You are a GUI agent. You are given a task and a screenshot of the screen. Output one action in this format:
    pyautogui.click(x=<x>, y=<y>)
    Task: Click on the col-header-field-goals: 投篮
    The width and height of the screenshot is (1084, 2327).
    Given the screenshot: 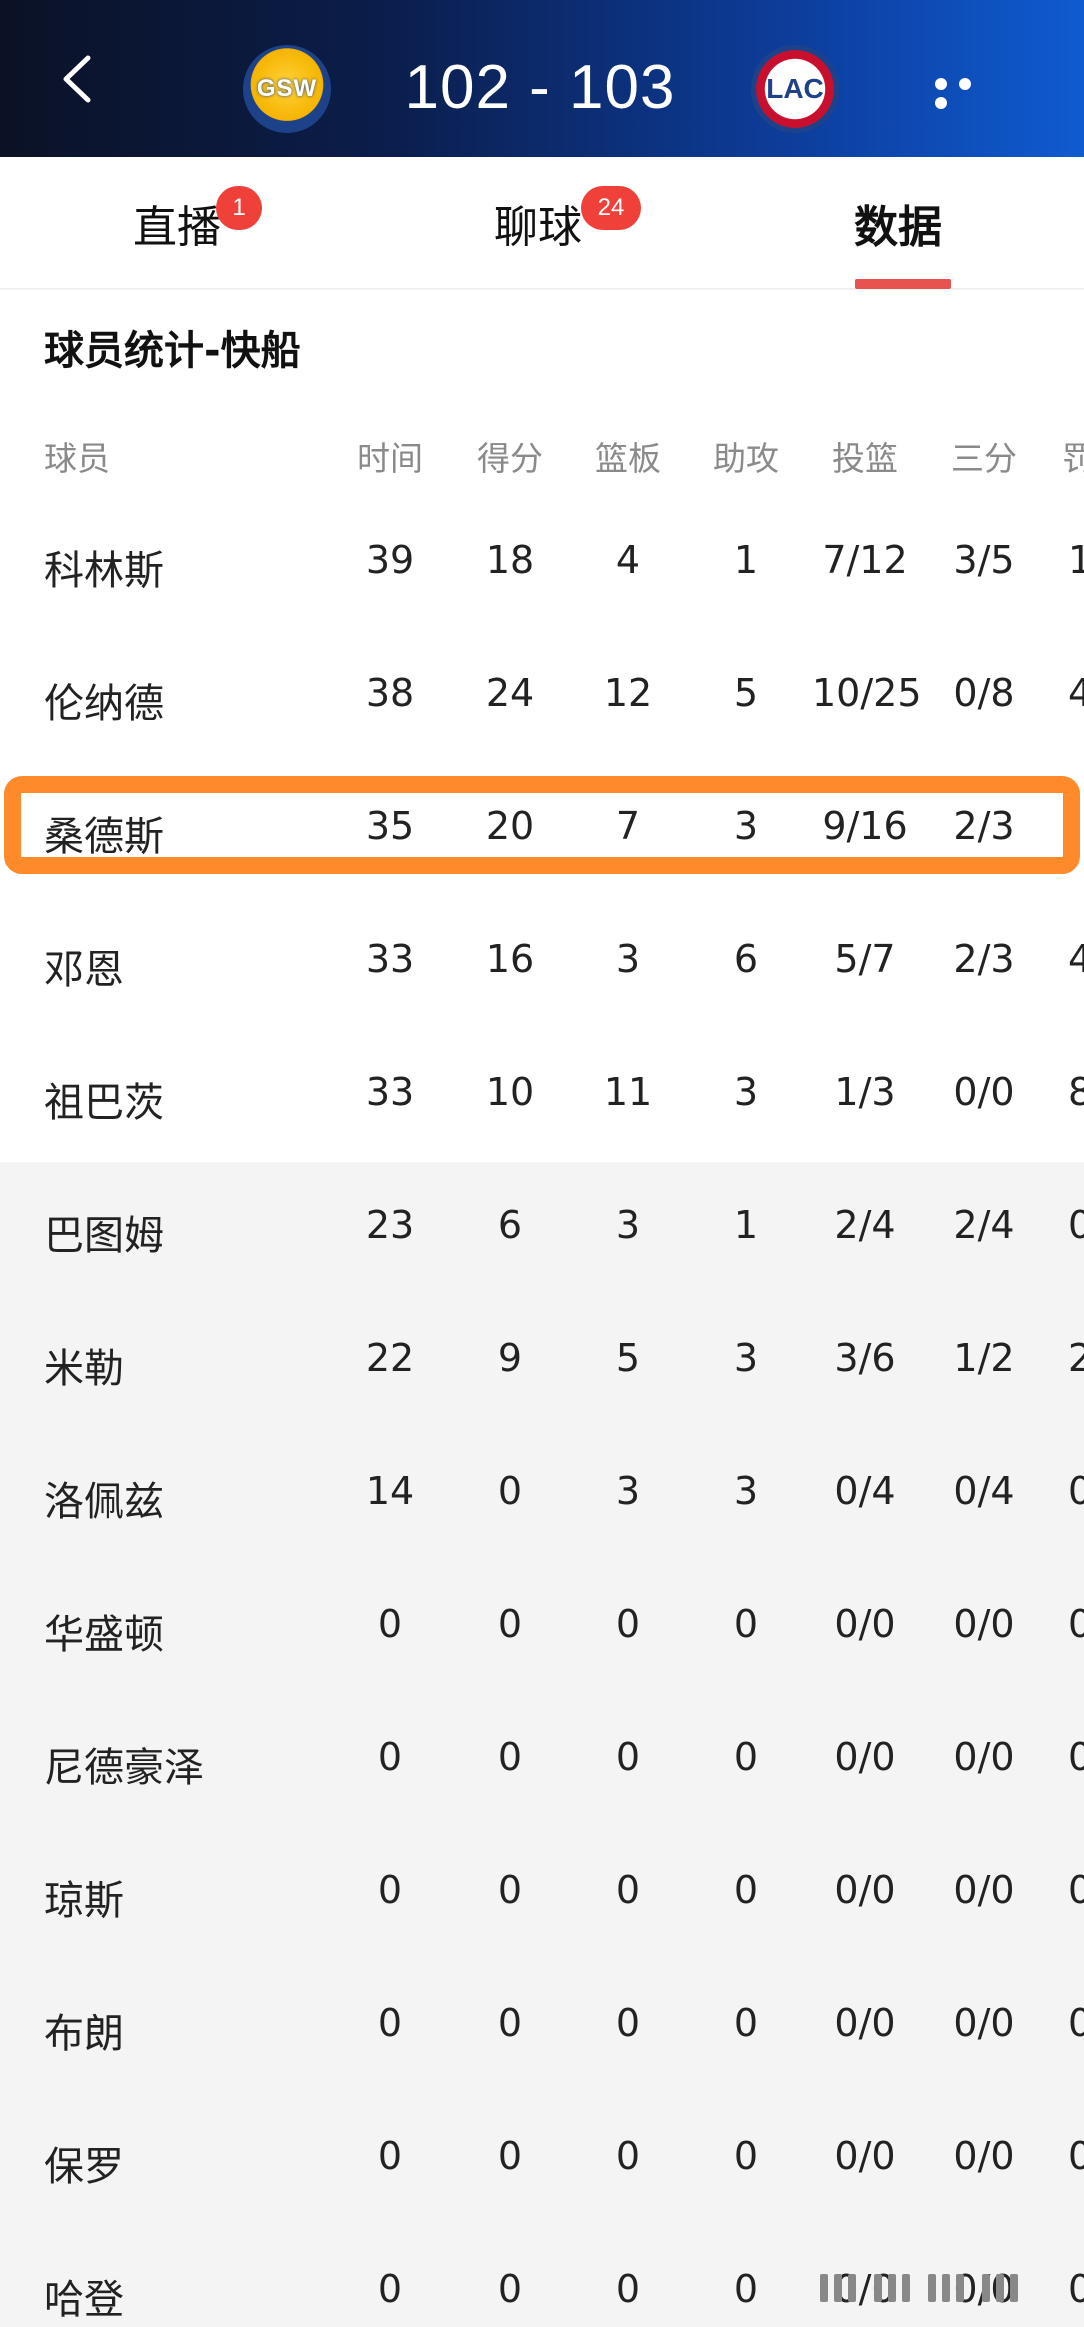 What is the action you would take?
    pyautogui.click(x=865, y=456)
    